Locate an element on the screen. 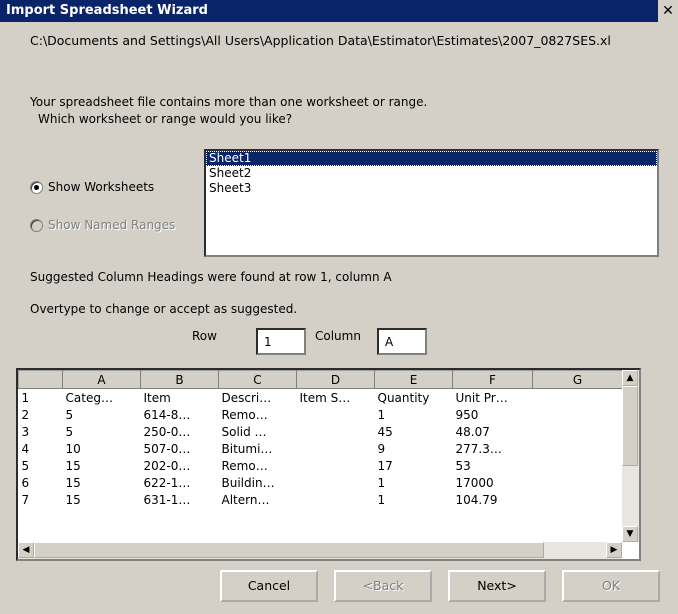 The image size is (678, 614). back-button: <Back is located at coordinates (383, 586).